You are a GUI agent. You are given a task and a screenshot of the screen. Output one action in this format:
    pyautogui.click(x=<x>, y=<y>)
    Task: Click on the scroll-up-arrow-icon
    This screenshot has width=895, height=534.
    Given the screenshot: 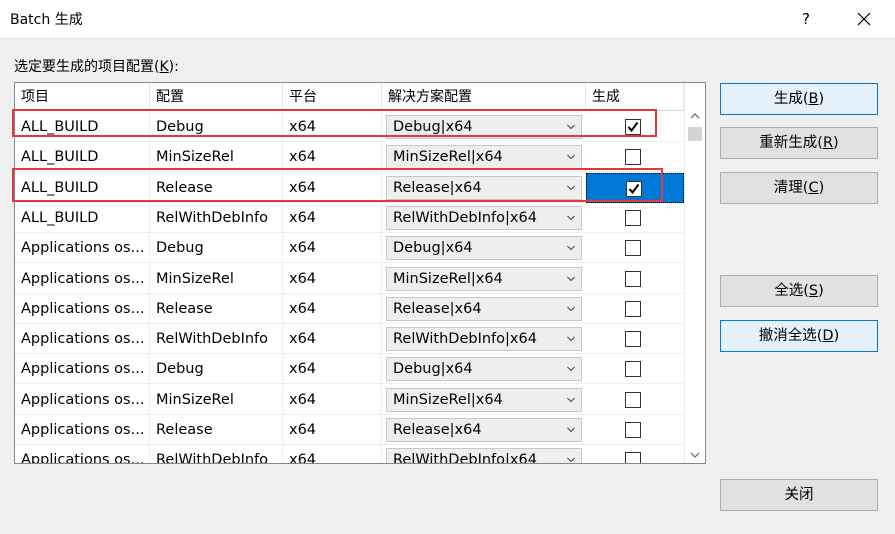 What is the action you would take?
    pyautogui.click(x=695, y=116)
    